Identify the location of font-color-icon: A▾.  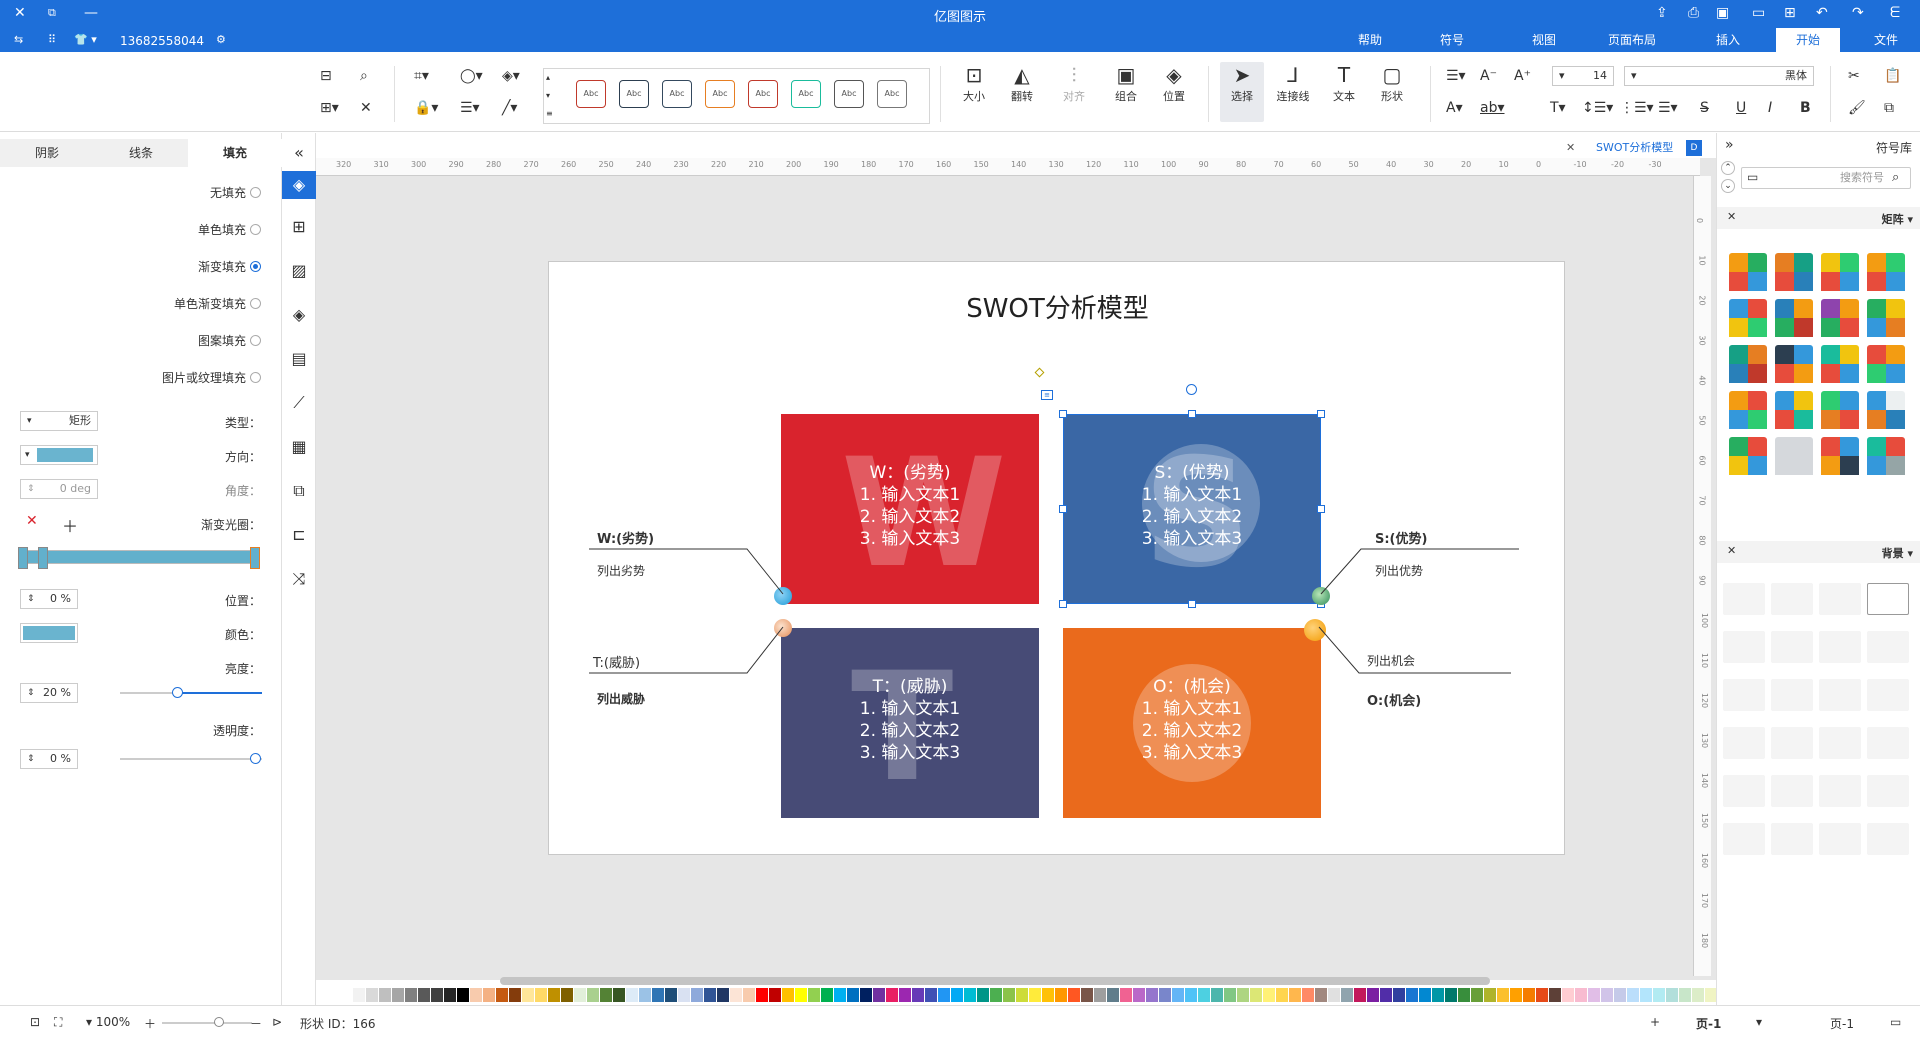
(1454, 108).